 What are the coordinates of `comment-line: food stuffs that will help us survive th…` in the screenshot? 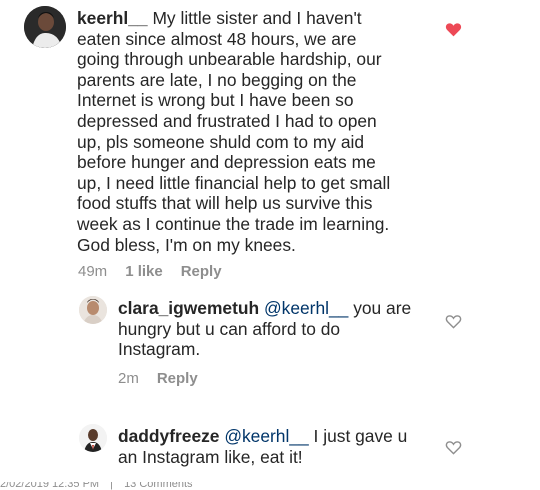 It's located at (225, 203).